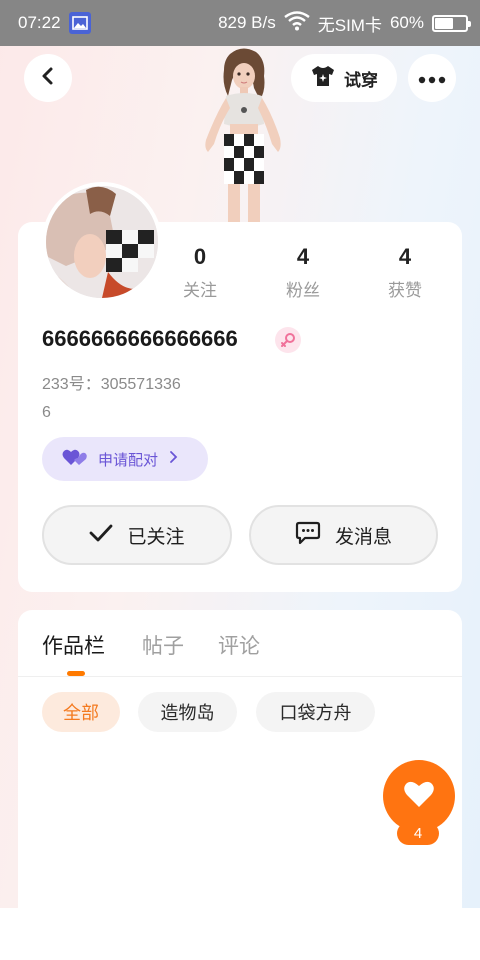 The height and width of the screenshot is (960, 480). What do you see at coordinates (101, 535) in the screenshot?
I see `checkmark-icon` at bounding box center [101, 535].